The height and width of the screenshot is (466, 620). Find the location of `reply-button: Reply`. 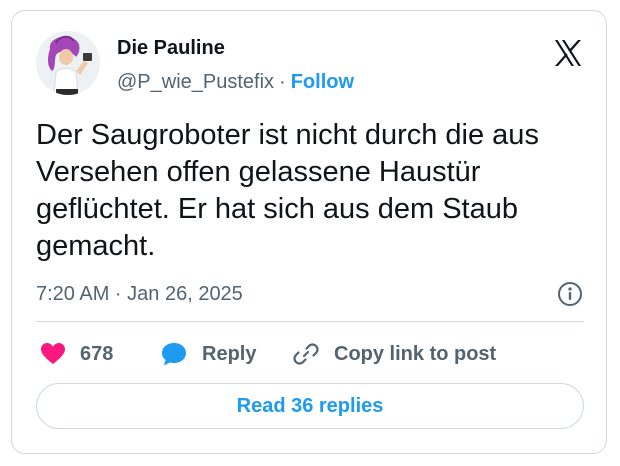

reply-button: Reply is located at coordinates (208, 354).